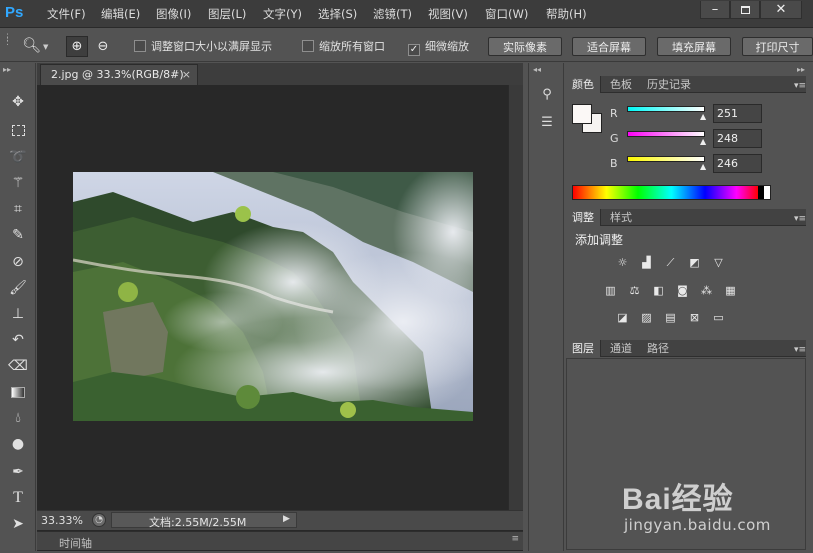 This screenshot has height=553, width=813. What do you see at coordinates (800, 86) in the screenshot?
I see `color-panel-menu-icon: ▾≡` at bounding box center [800, 86].